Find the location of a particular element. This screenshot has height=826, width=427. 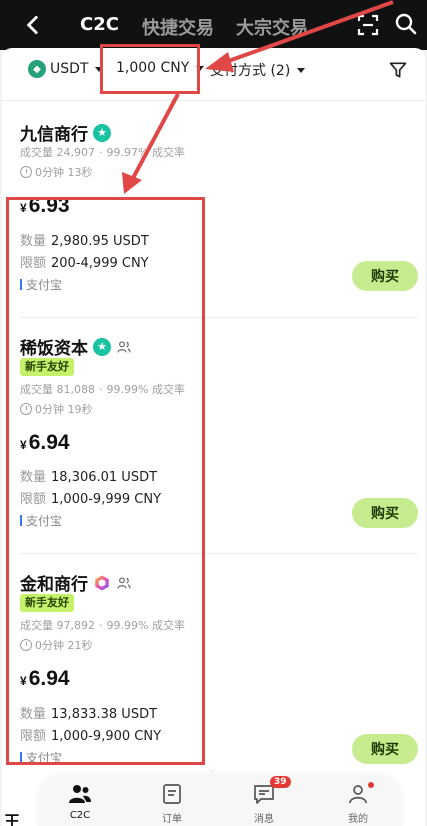

payment-method-label: 支付方式 (2) is located at coordinates (250, 71).